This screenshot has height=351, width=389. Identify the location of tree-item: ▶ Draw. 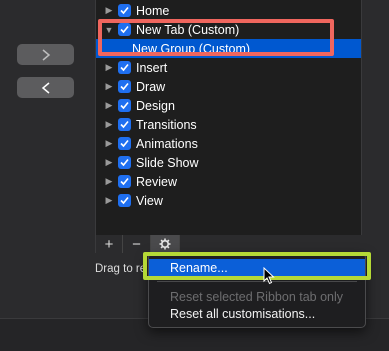
(228, 86).